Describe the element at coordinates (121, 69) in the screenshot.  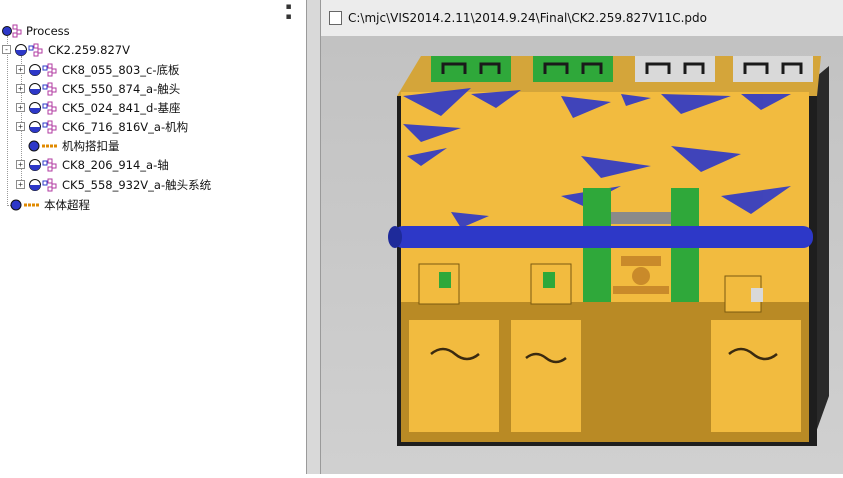
I see `tree-item-label: CK8_055_803_c-底板` at that location.